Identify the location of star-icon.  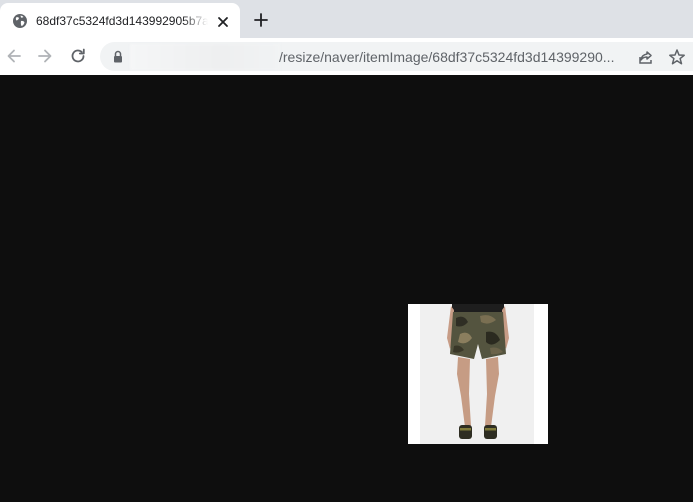
(677, 57).